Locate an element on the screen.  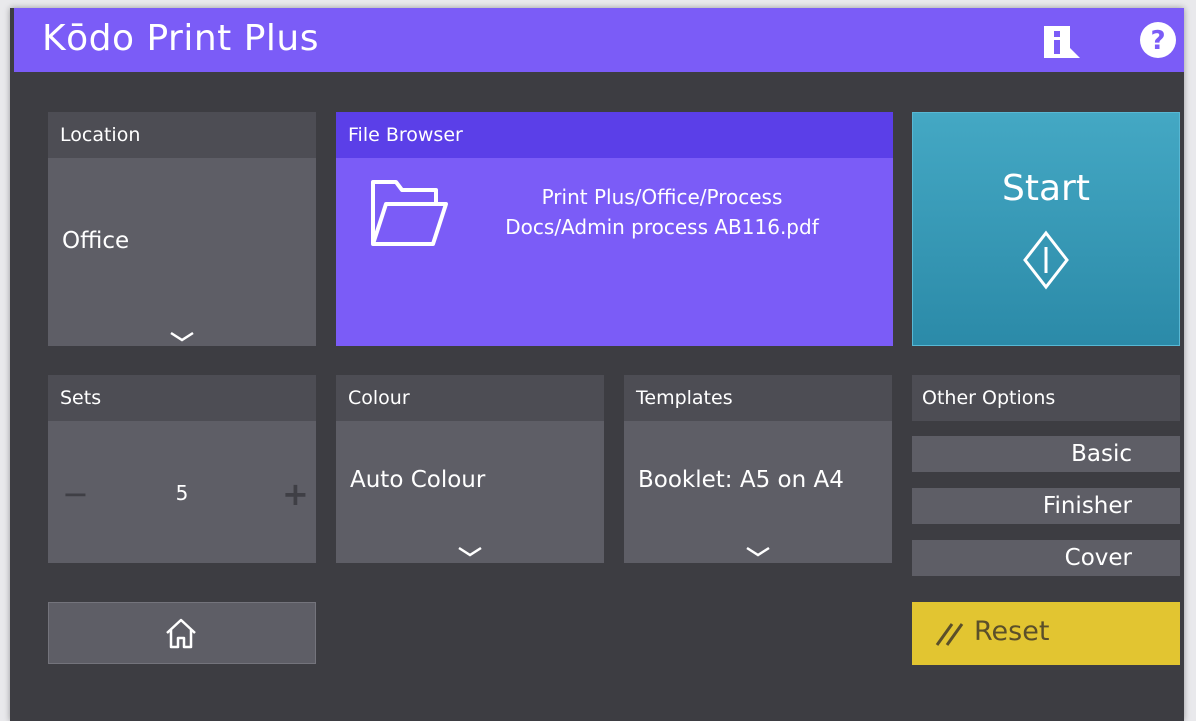
start-button: Start is located at coordinates (1046, 229).